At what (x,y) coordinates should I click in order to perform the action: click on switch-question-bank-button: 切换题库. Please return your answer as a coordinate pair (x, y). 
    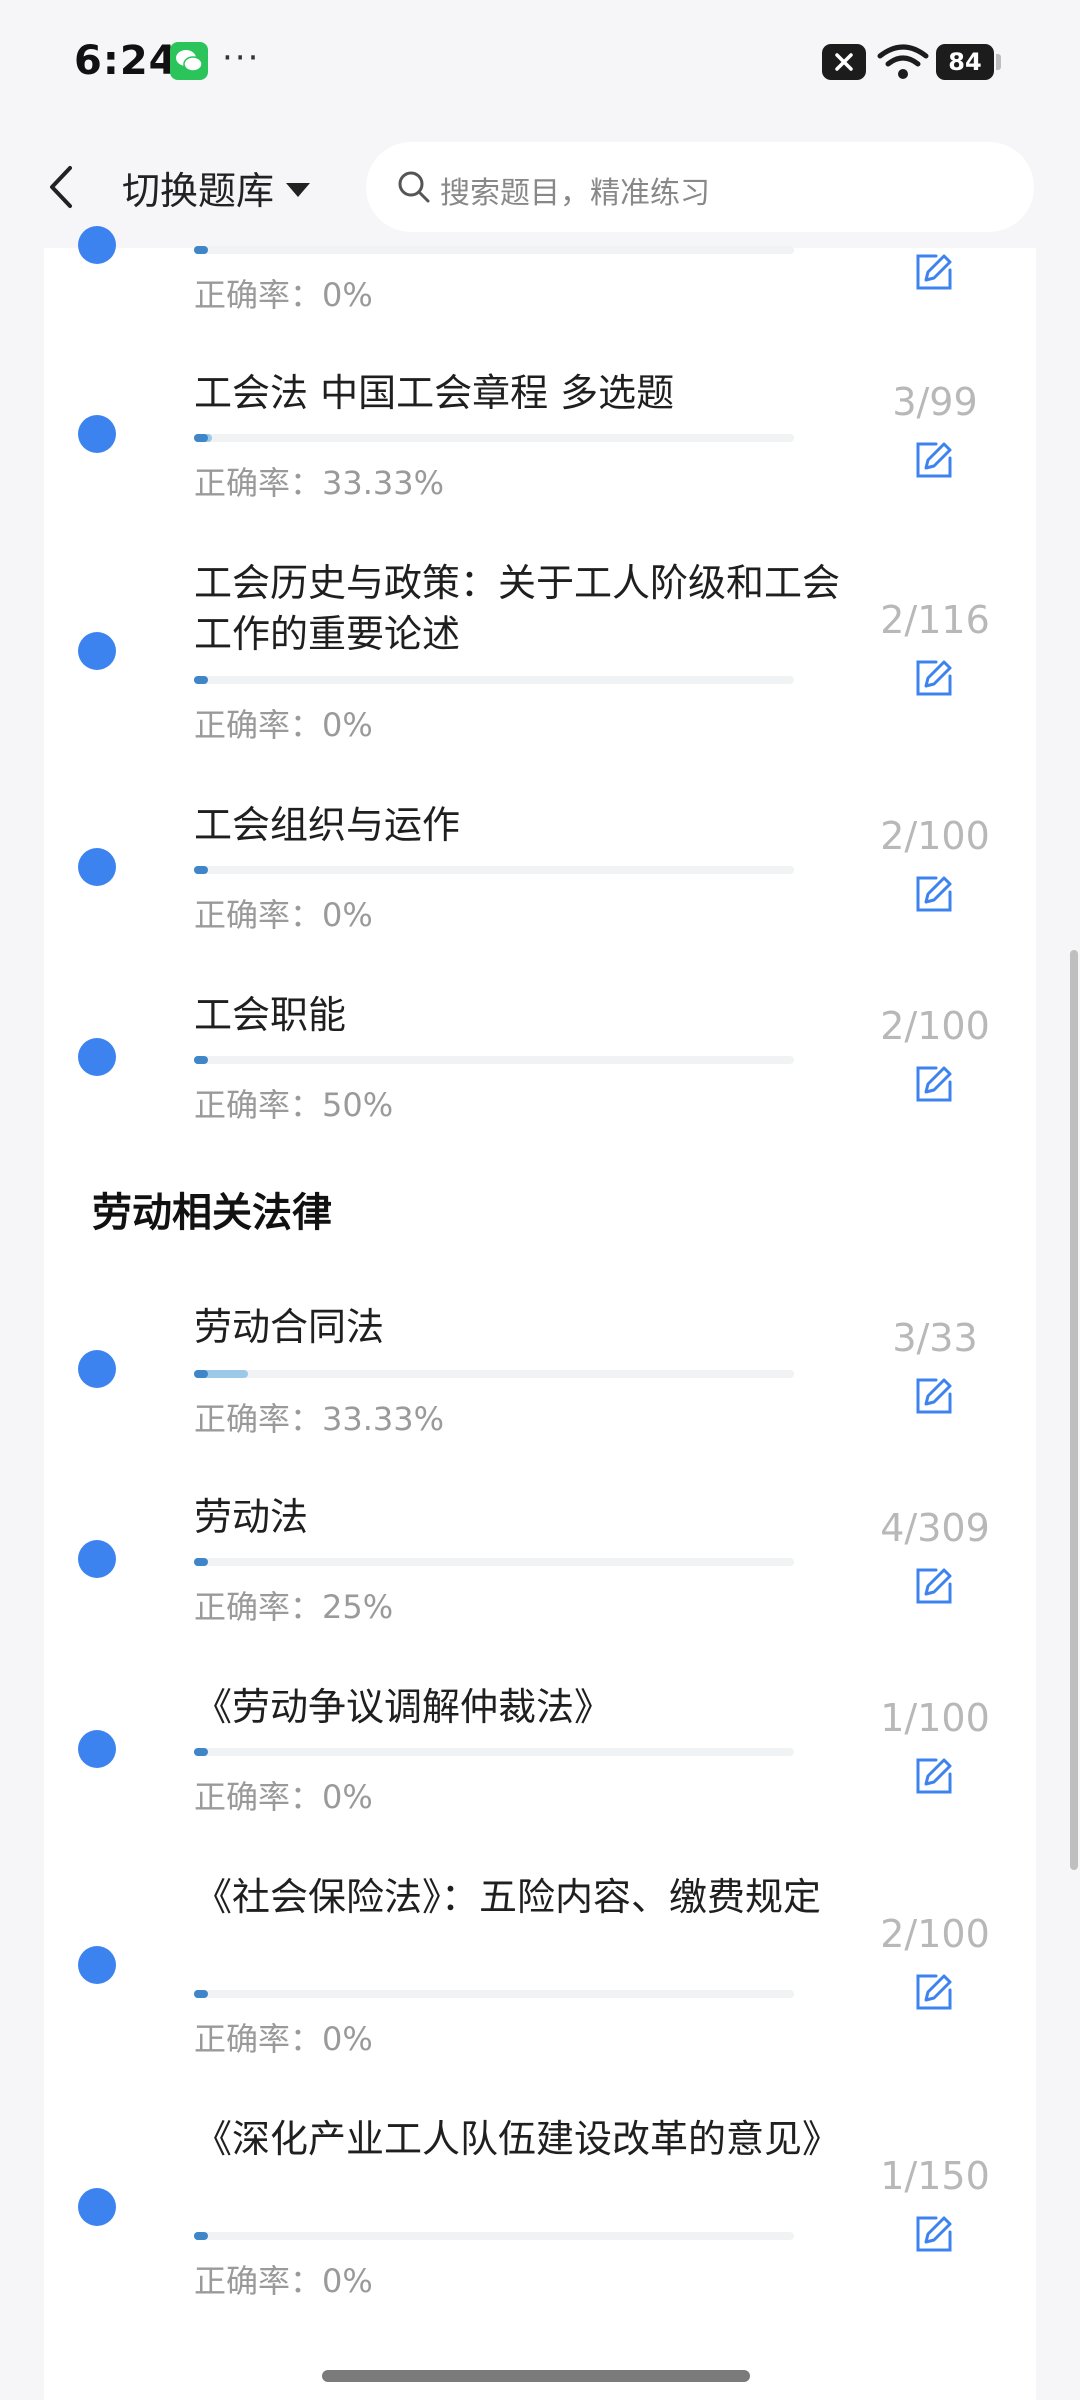
    Looking at the image, I should click on (216, 187).